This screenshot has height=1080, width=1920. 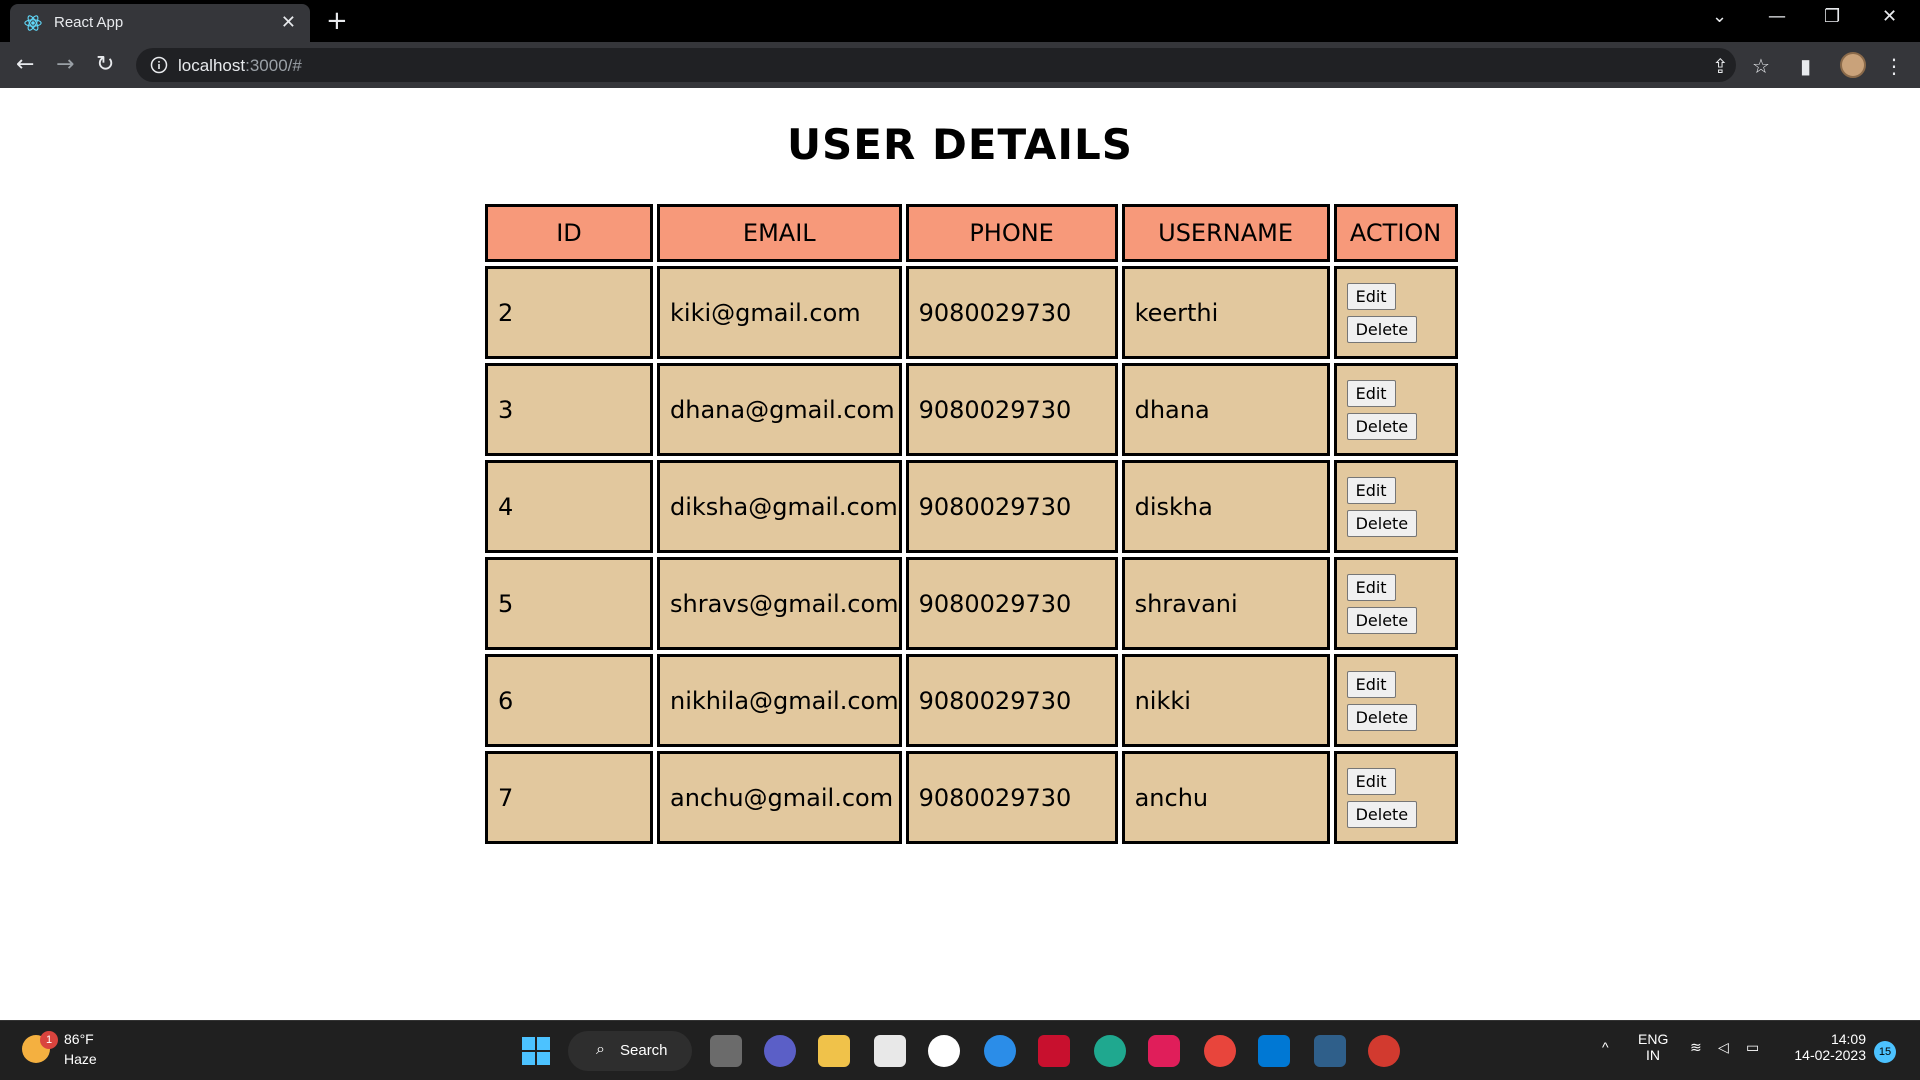 What do you see at coordinates (1384, 1051) in the screenshot?
I see `pen-app-icon` at bounding box center [1384, 1051].